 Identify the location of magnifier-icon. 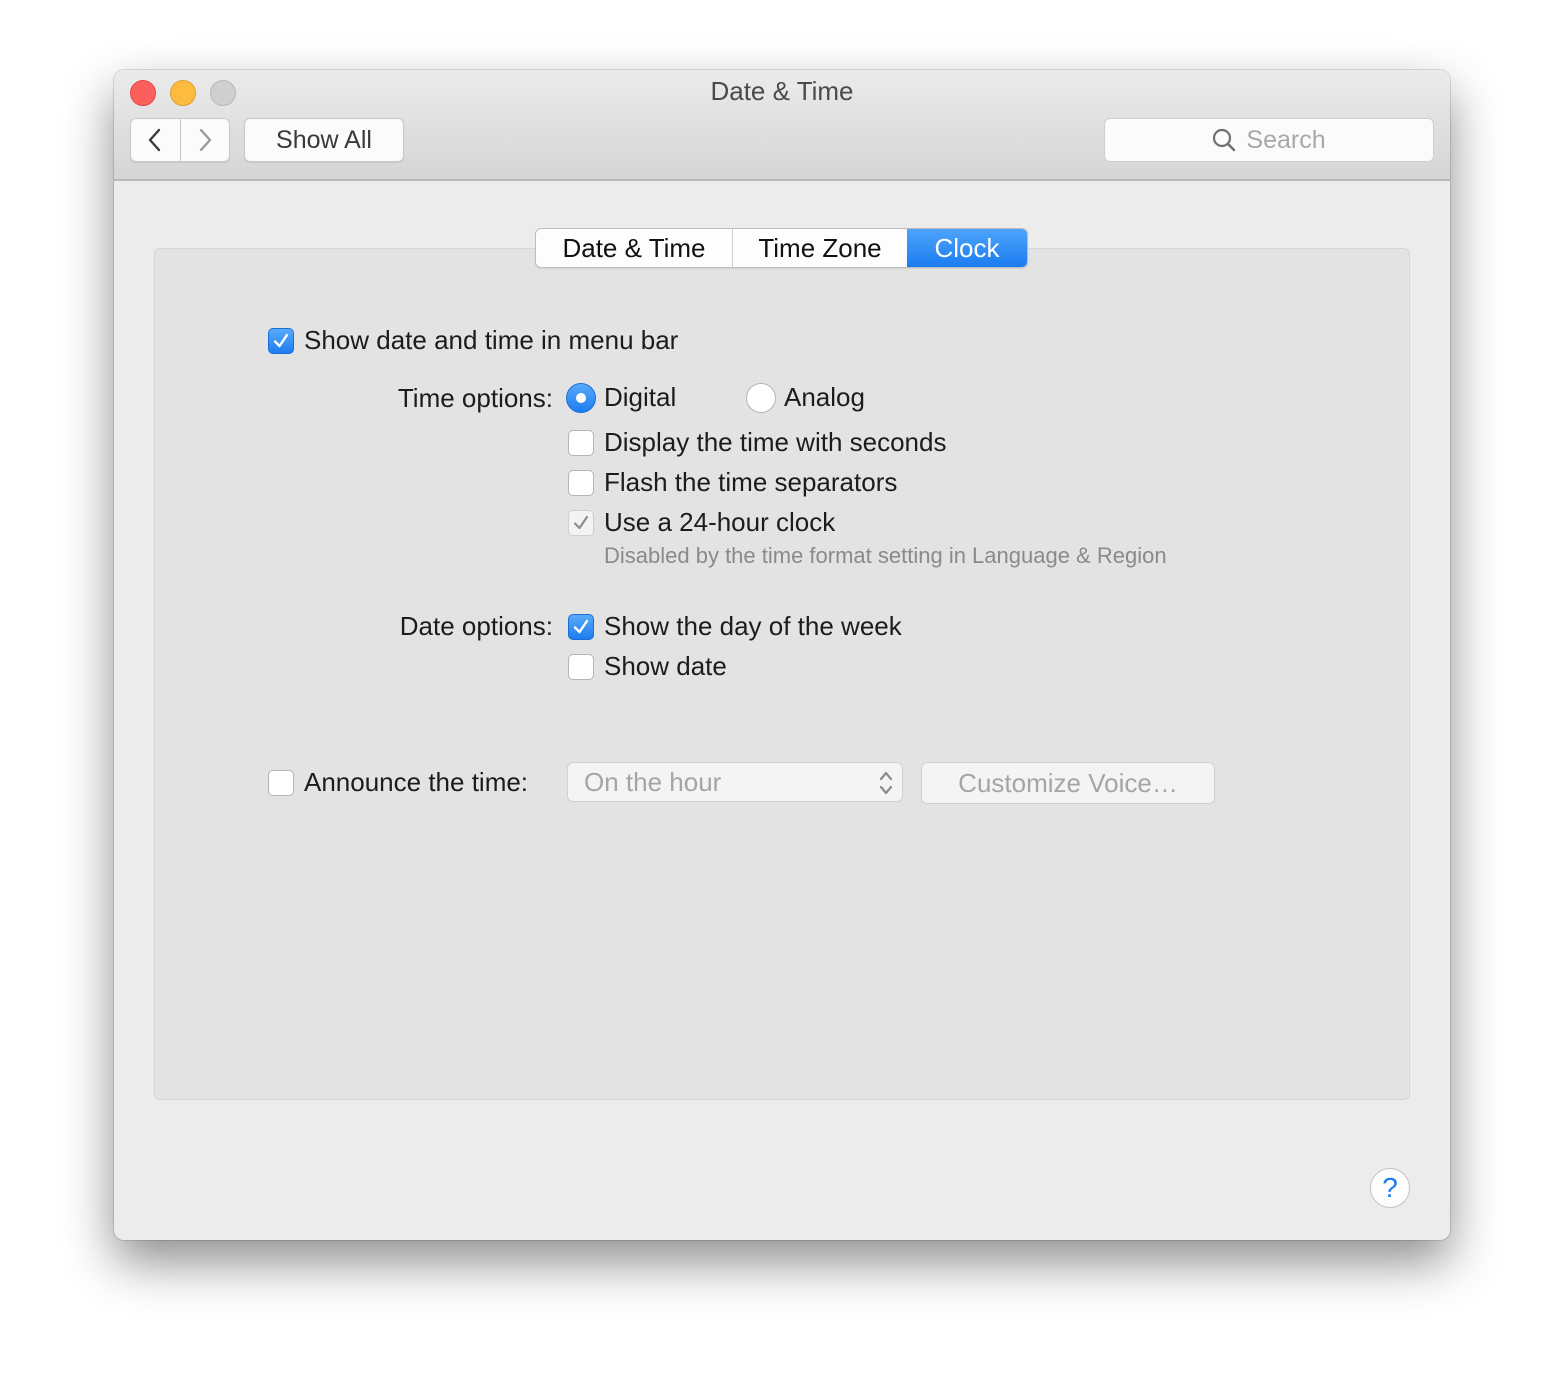
(1224, 140).